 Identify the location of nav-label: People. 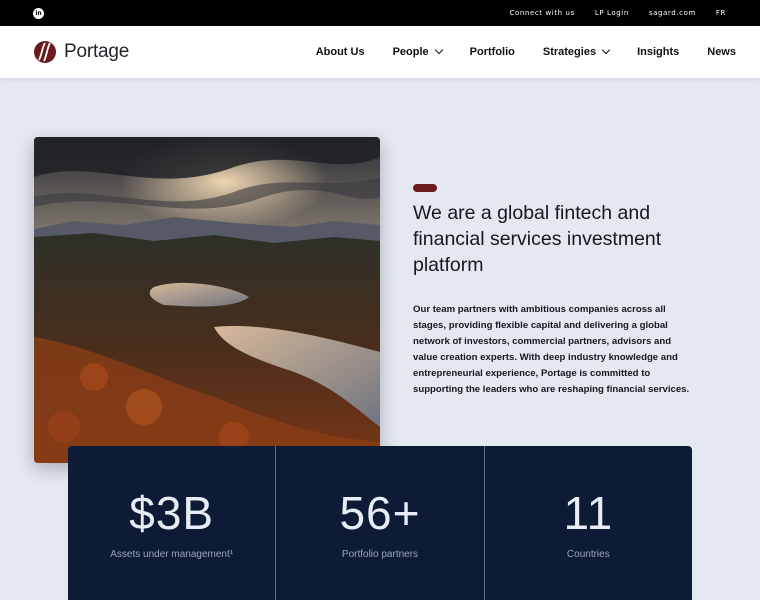
(410, 52).